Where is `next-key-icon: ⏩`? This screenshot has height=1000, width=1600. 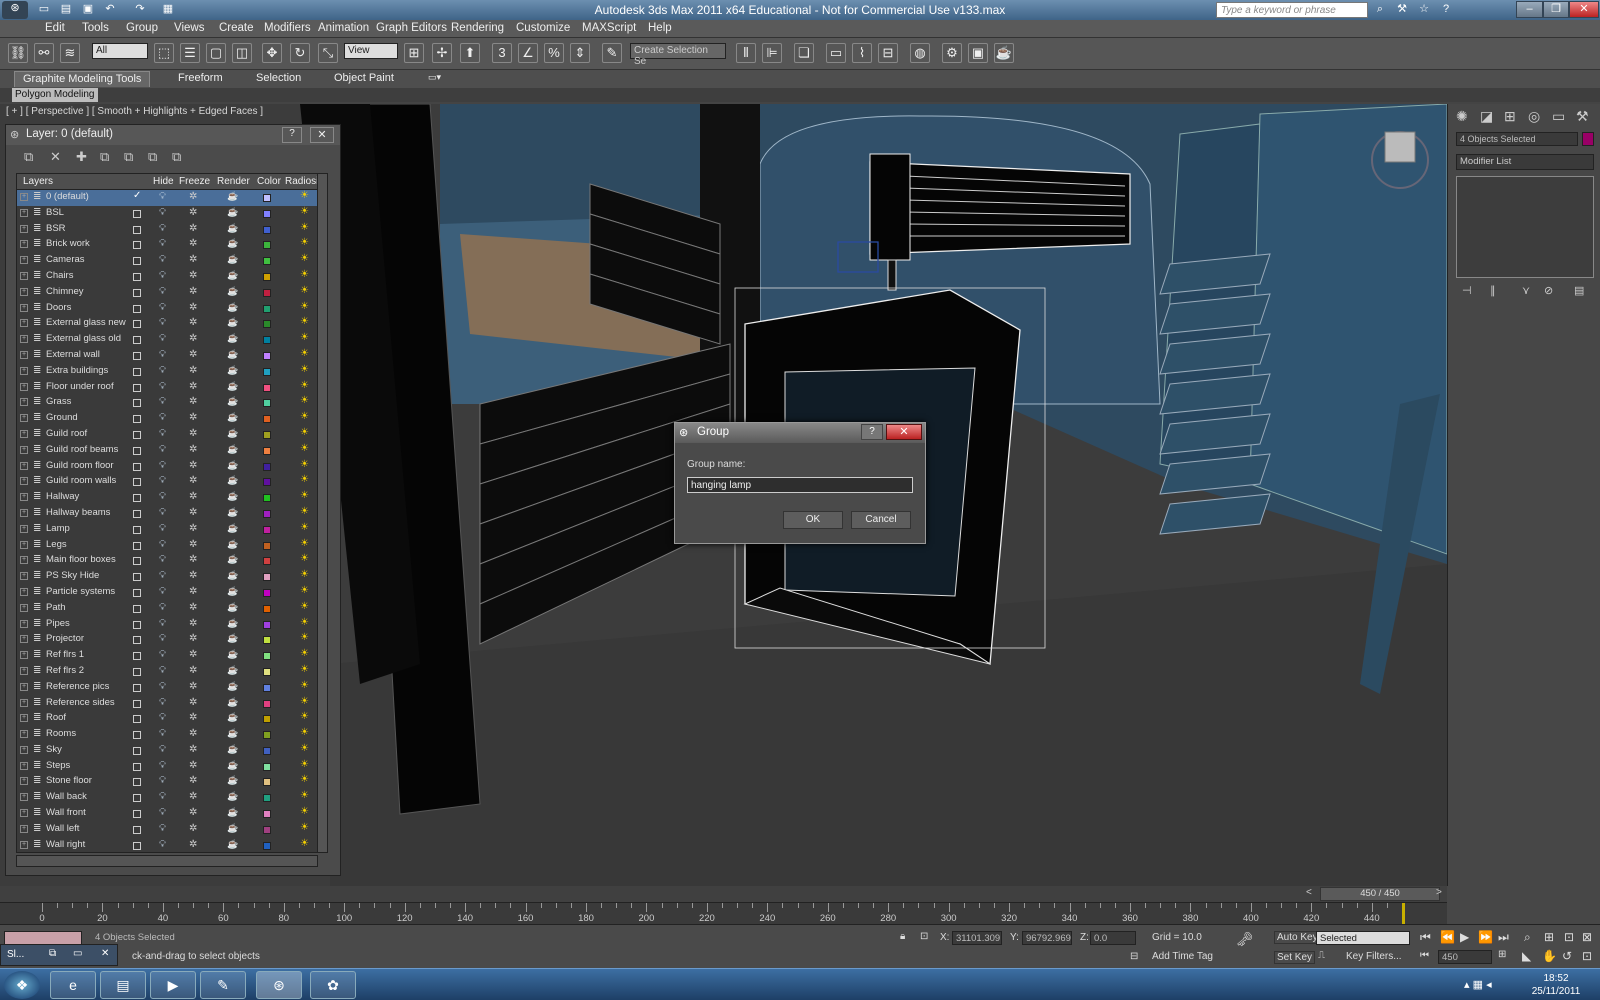 next-key-icon: ⏩ is located at coordinates (1485, 937).